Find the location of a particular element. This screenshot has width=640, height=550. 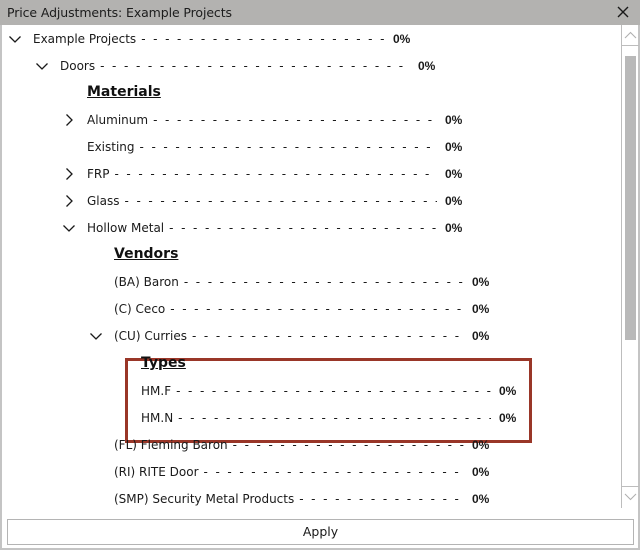

close-icon is located at coordinates (623, 12).